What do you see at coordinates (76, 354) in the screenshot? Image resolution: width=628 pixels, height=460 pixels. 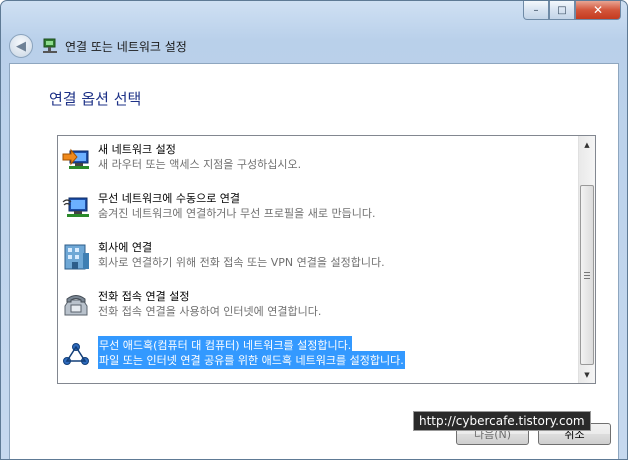 I see `adhoc-network-icon` at bounding box center [76, 354].